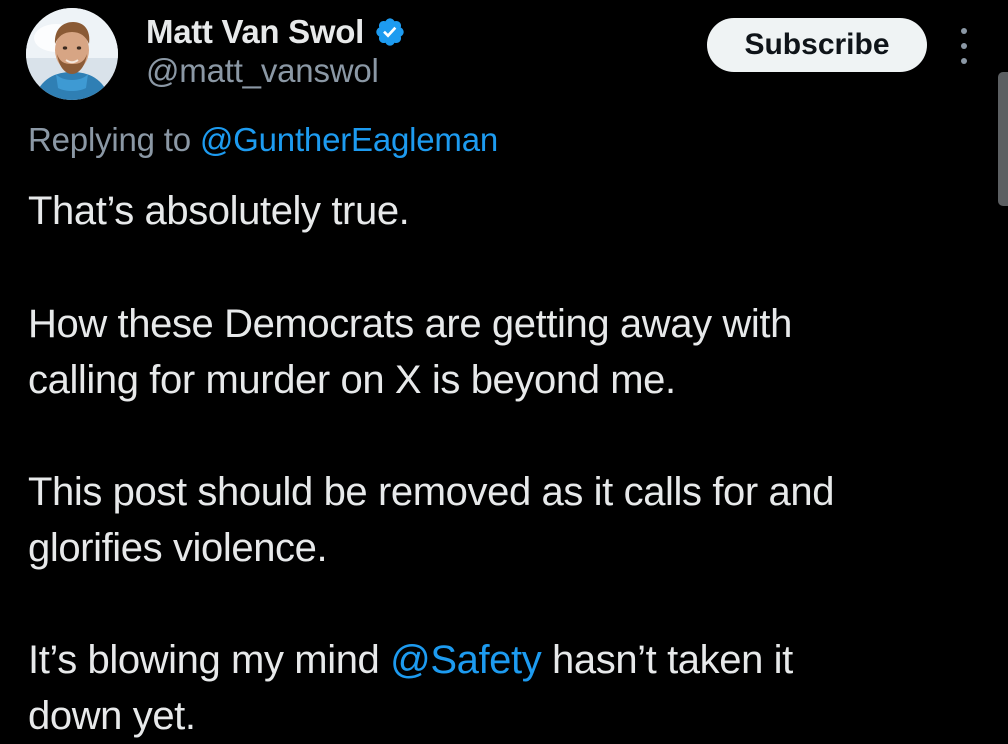 The image size is (1008, 744). Describe the element at coordinates (1003, 139) in the screenshot. I see `scrollbar` at that location.